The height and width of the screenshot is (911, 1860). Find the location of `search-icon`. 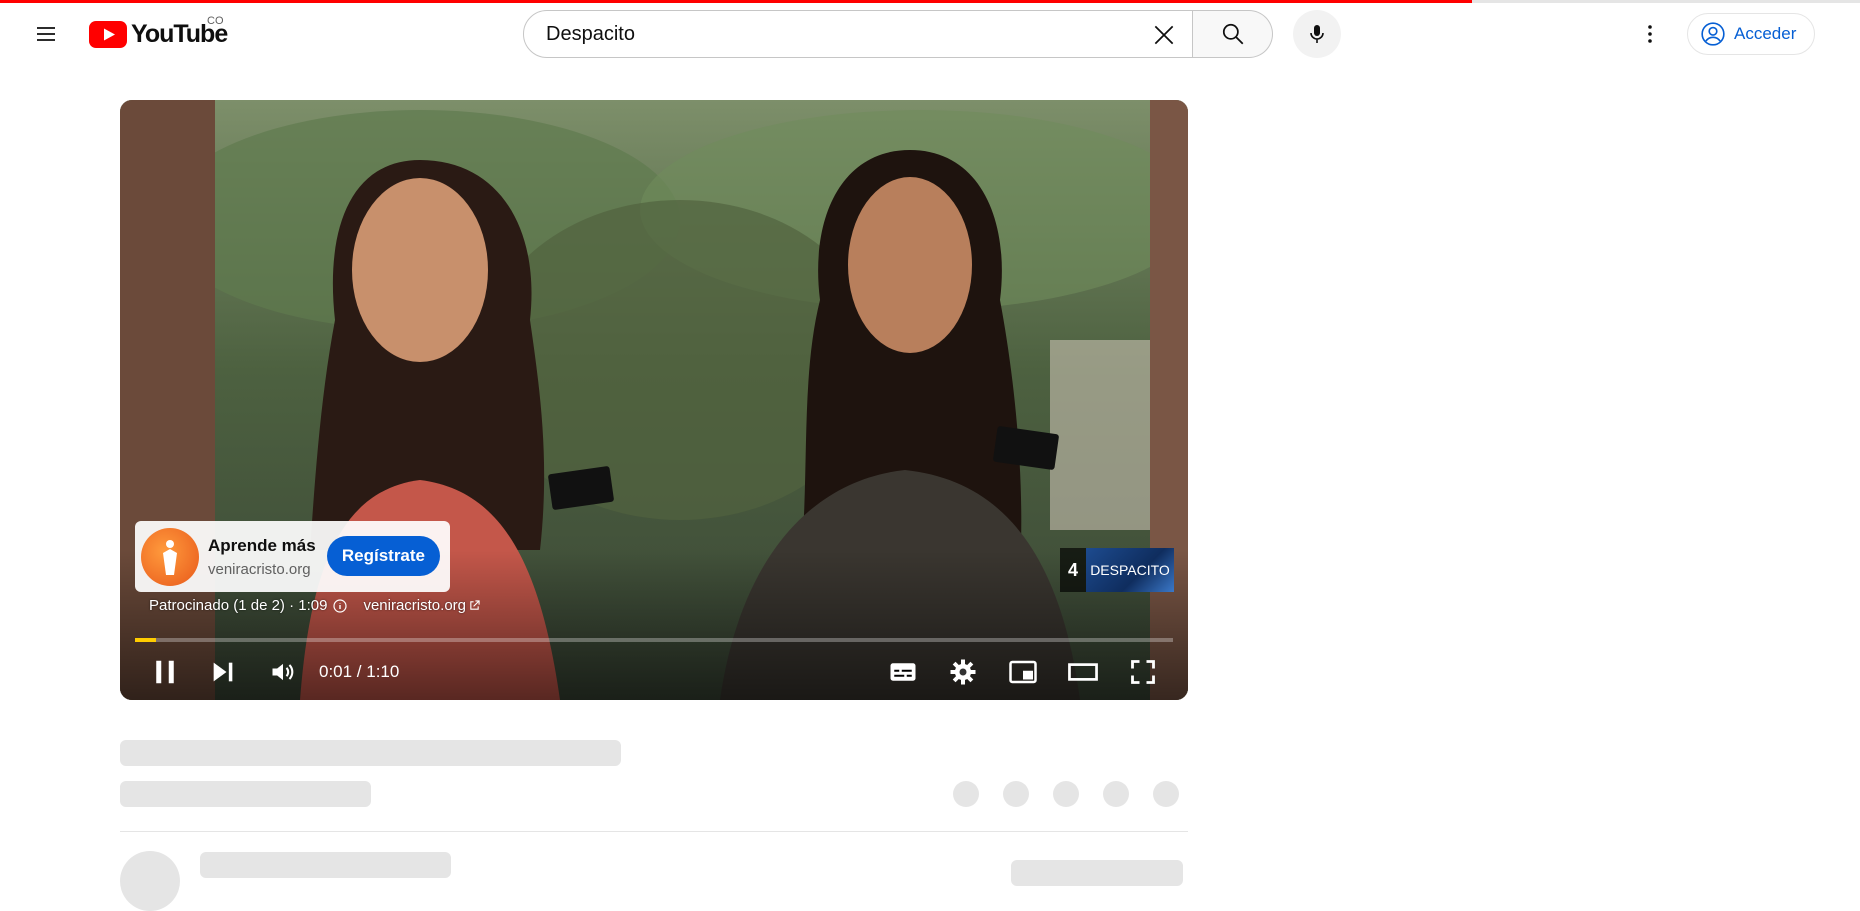

search-icon is located at coordinates (1232, 34).